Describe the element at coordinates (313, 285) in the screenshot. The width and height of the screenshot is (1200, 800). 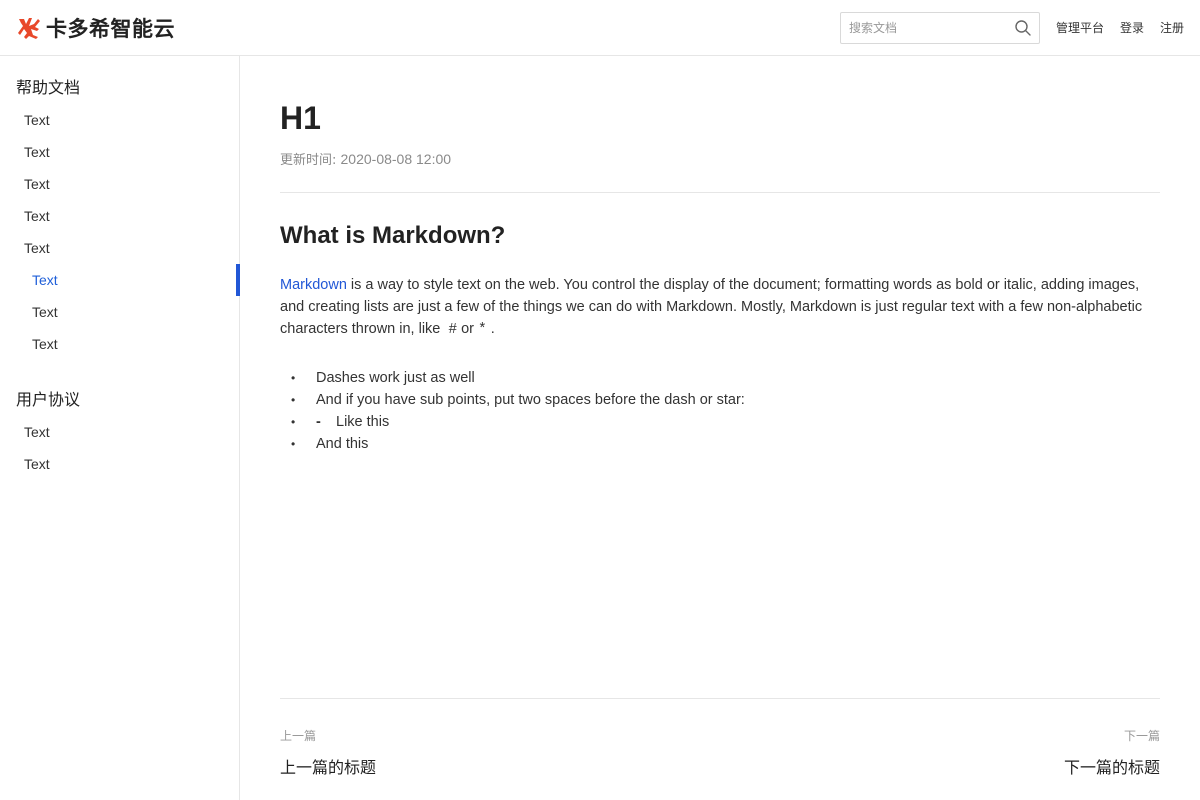
I see `markdown-link: Markdown` at that location.